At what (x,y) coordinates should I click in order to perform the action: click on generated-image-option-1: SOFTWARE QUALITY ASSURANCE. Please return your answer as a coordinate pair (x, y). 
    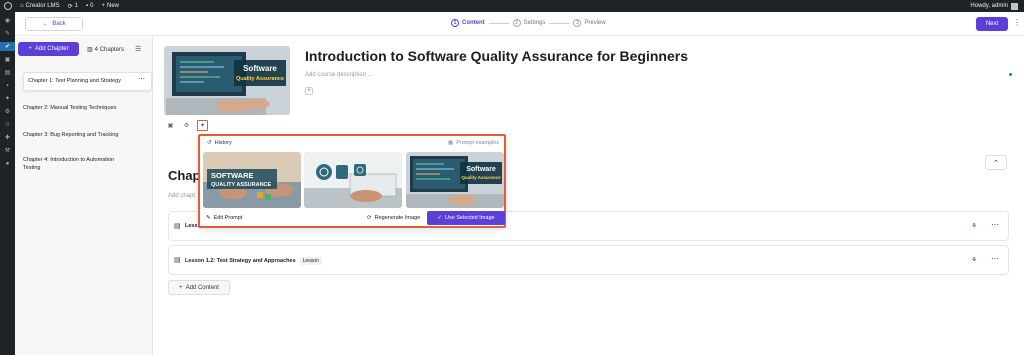
    Looking at the image, I should click on (252, 180).